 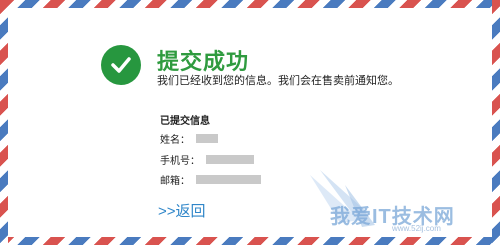 I want to click on phone-row: 手机号：, so click(x=207, y=159).